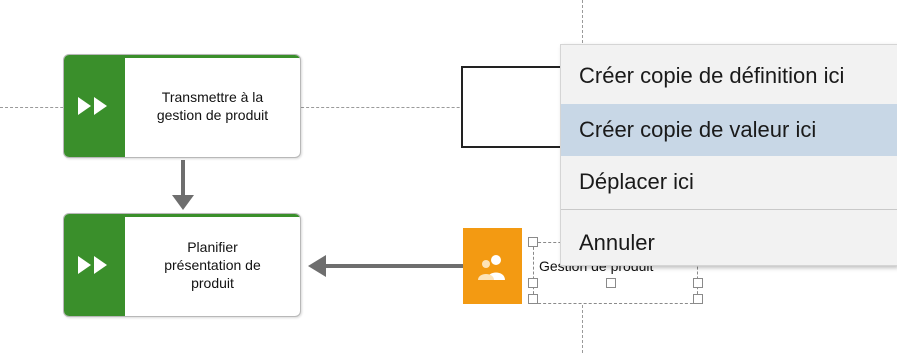  Describe the element at coordinates (729, 209) in the screenshot. I see `menu-separator` at that location.